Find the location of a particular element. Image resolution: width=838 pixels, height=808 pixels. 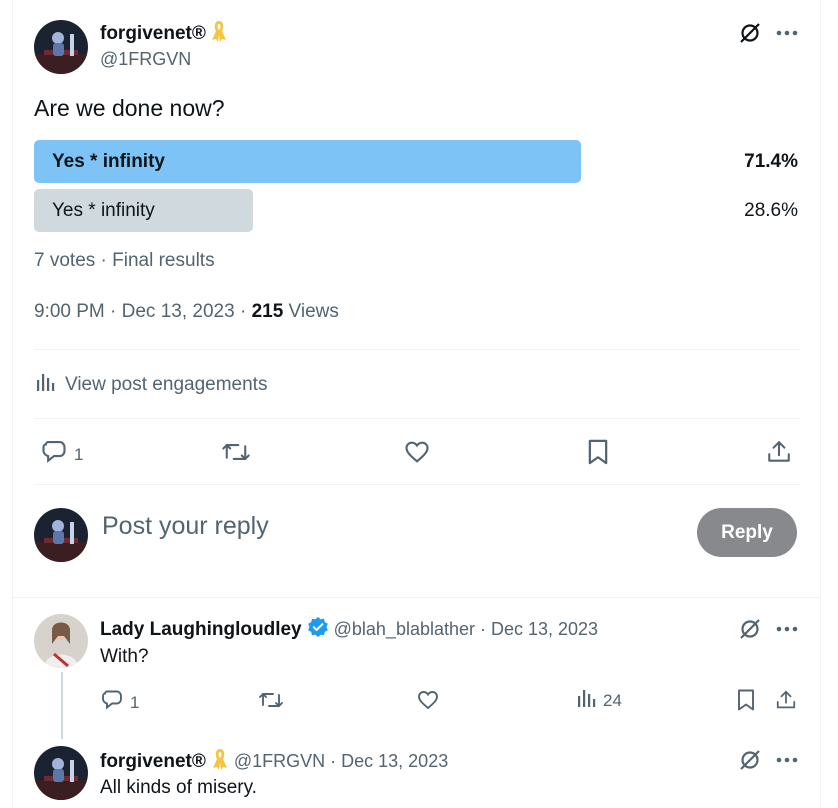

reply-author-name: forgivenet® is located at coordinates (153, 762).